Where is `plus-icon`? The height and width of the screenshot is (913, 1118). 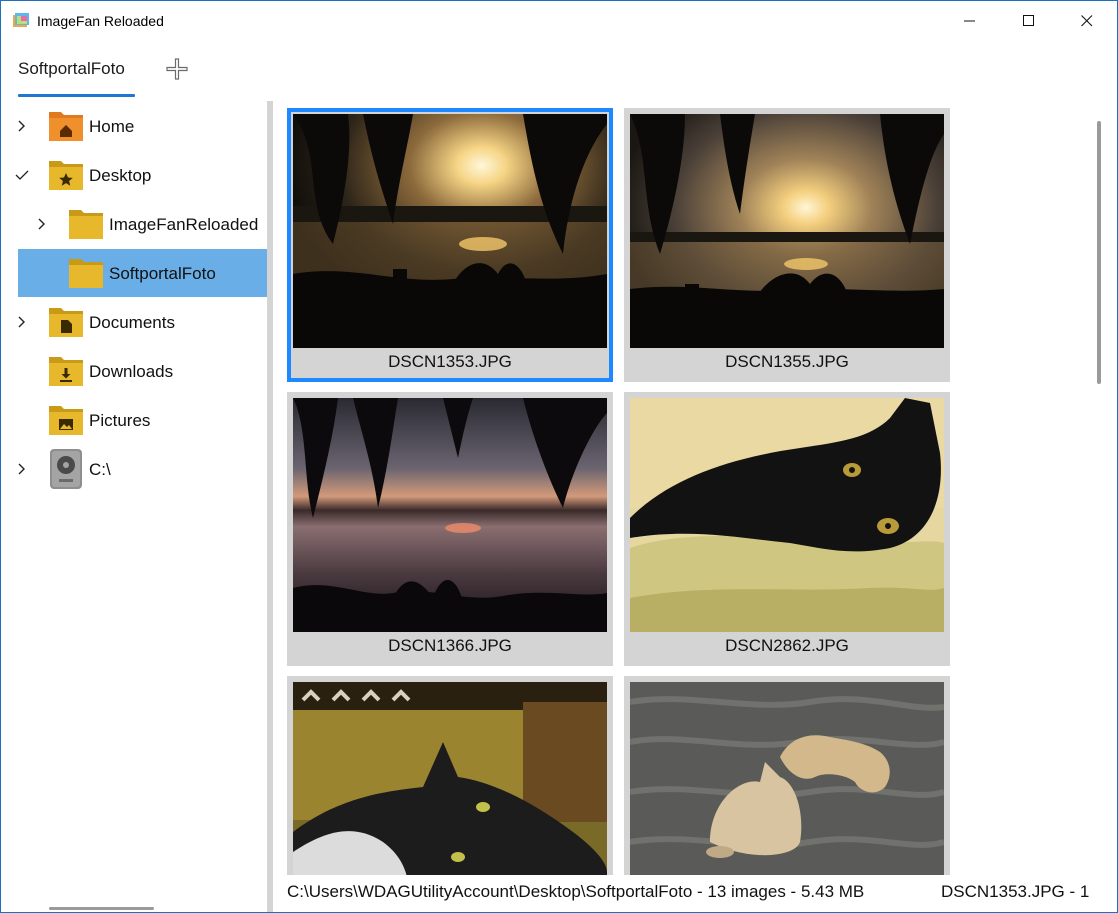
plus-icon is located at coordinates (177, 69).